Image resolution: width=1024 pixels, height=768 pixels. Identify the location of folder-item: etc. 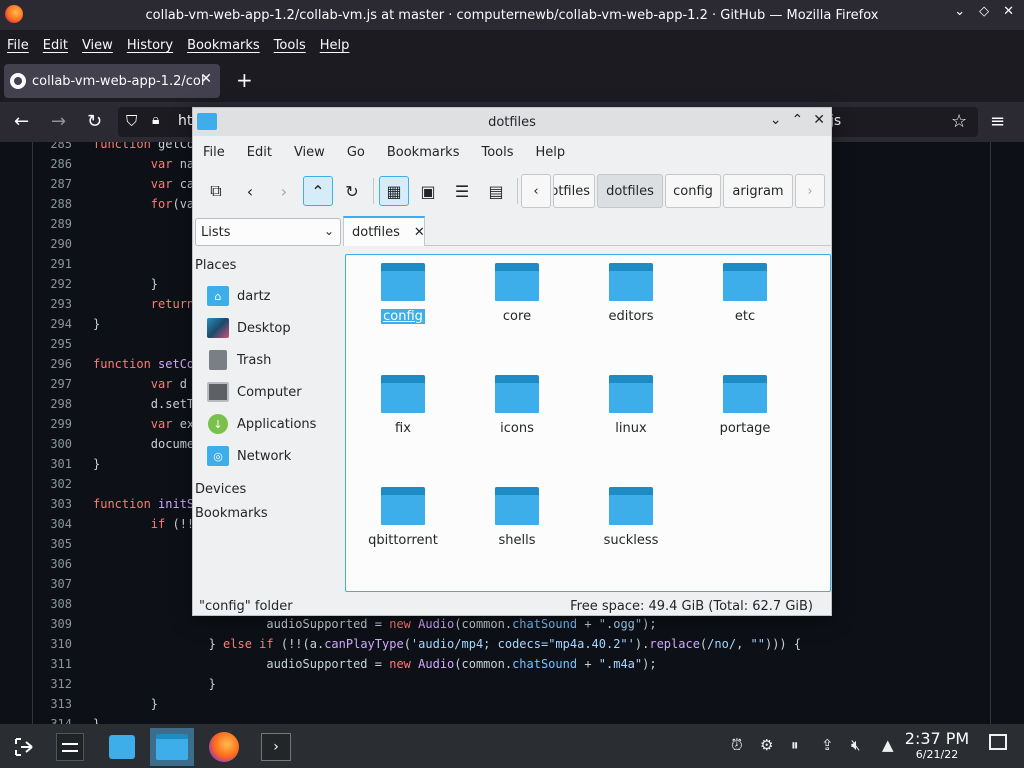
(745, 300).